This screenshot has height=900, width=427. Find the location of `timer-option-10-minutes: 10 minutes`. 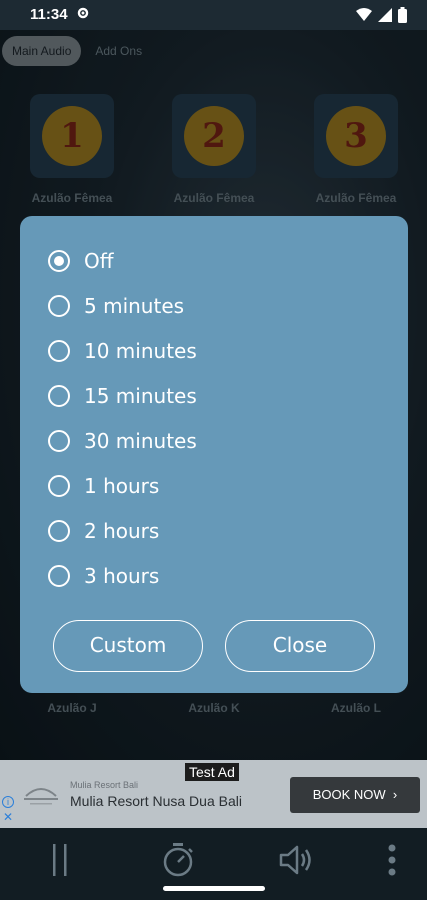

timer-option-10-minutes: 10 minutes is located at coordinates (122, 351).